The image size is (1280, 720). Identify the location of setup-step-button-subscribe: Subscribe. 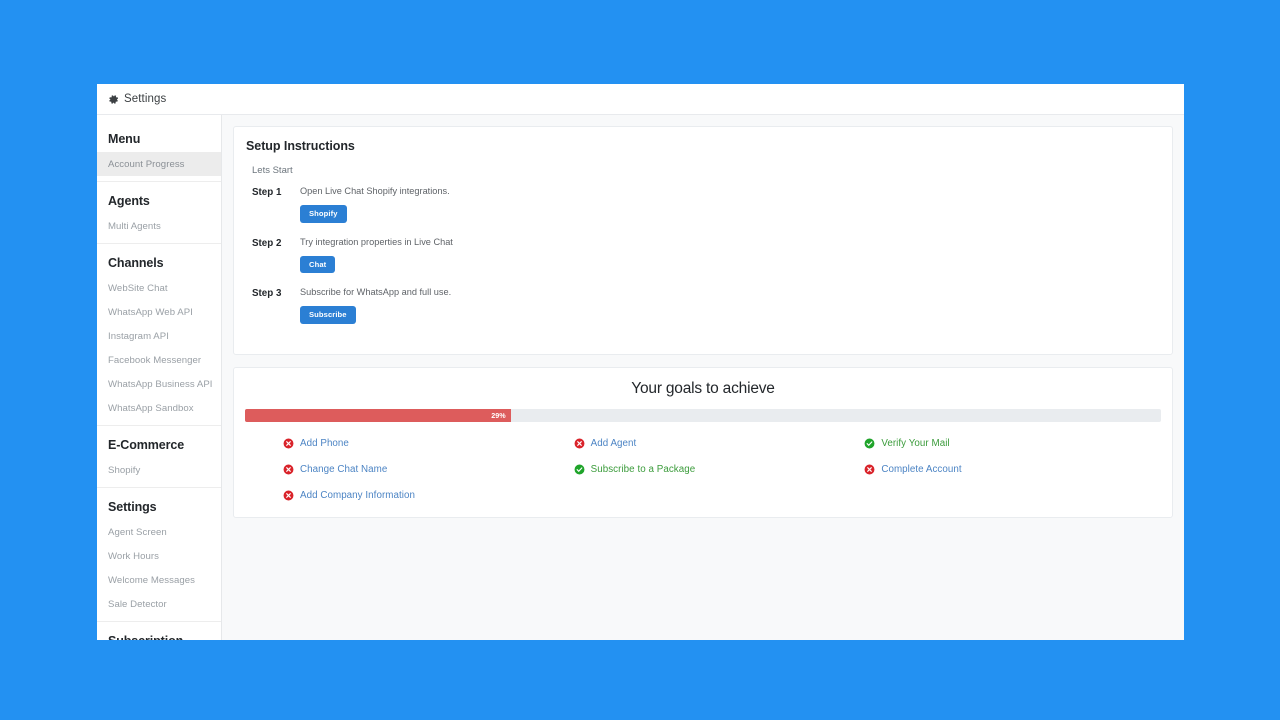
(328, 315).